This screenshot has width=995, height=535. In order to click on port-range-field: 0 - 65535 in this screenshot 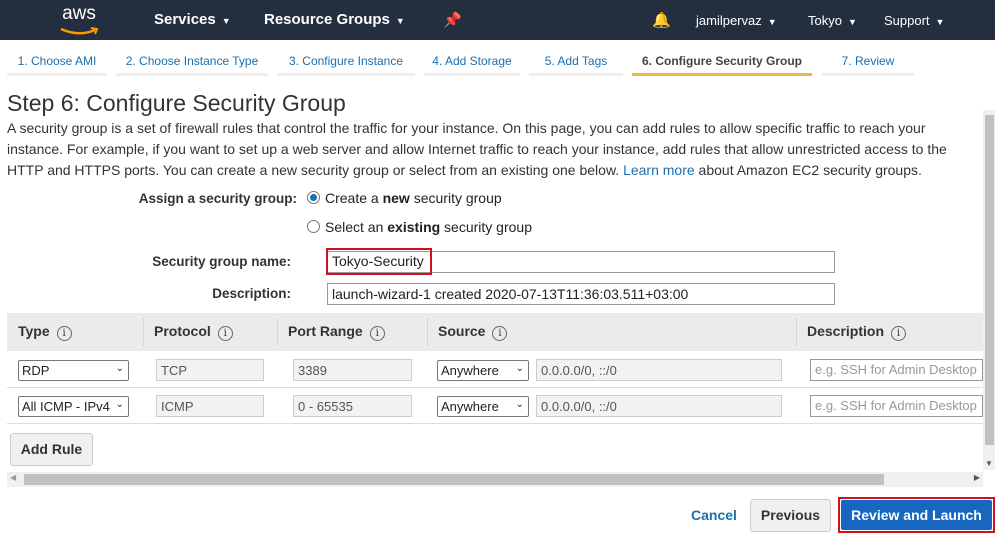, I will do `click(352, 406)`.